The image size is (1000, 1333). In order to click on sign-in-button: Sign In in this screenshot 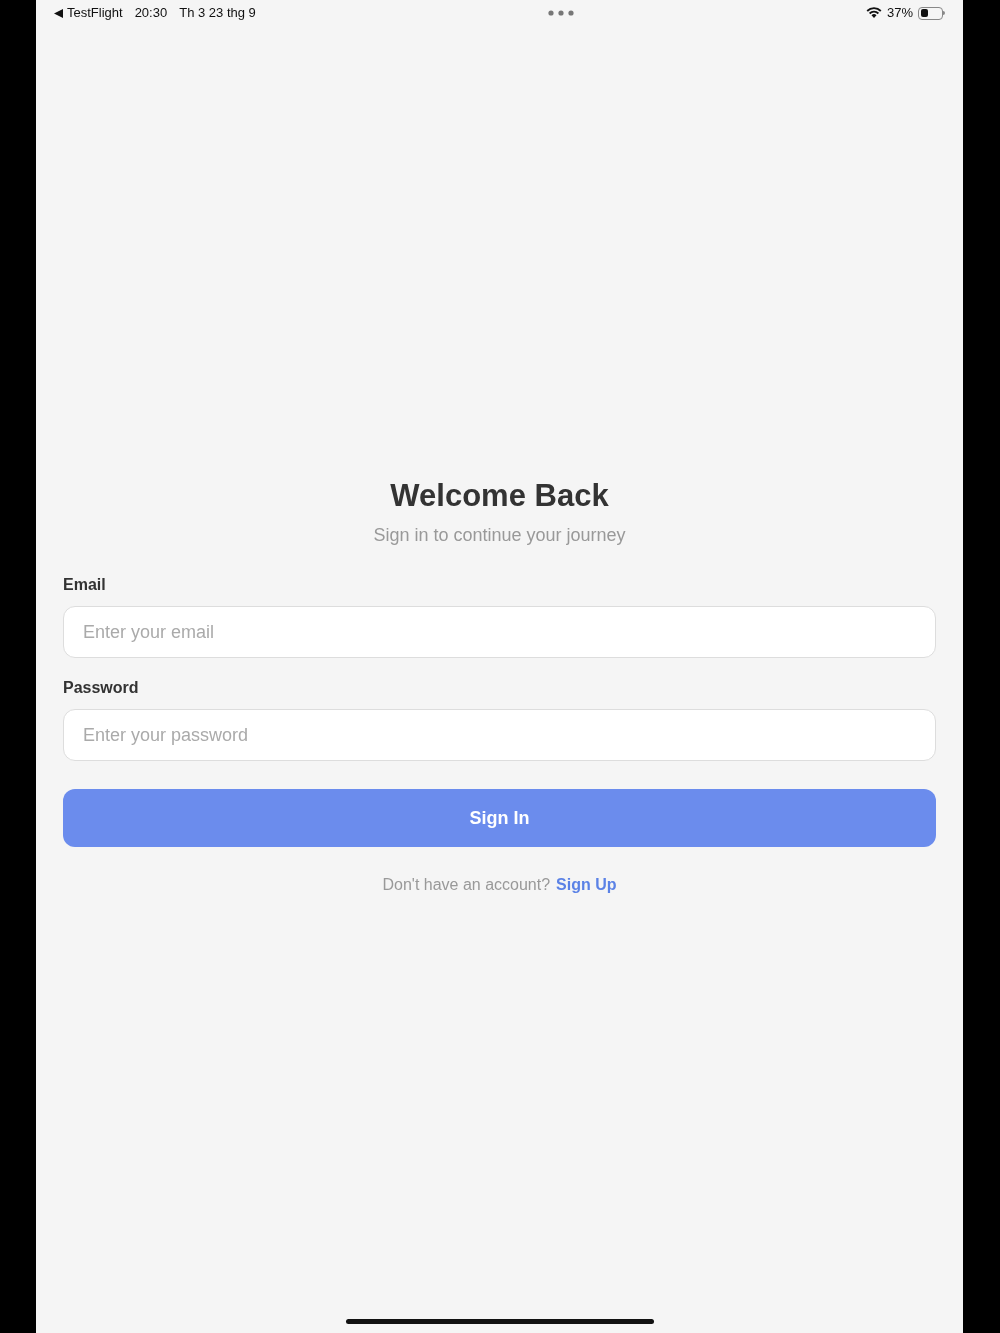, I will do `click(499, 818)`.